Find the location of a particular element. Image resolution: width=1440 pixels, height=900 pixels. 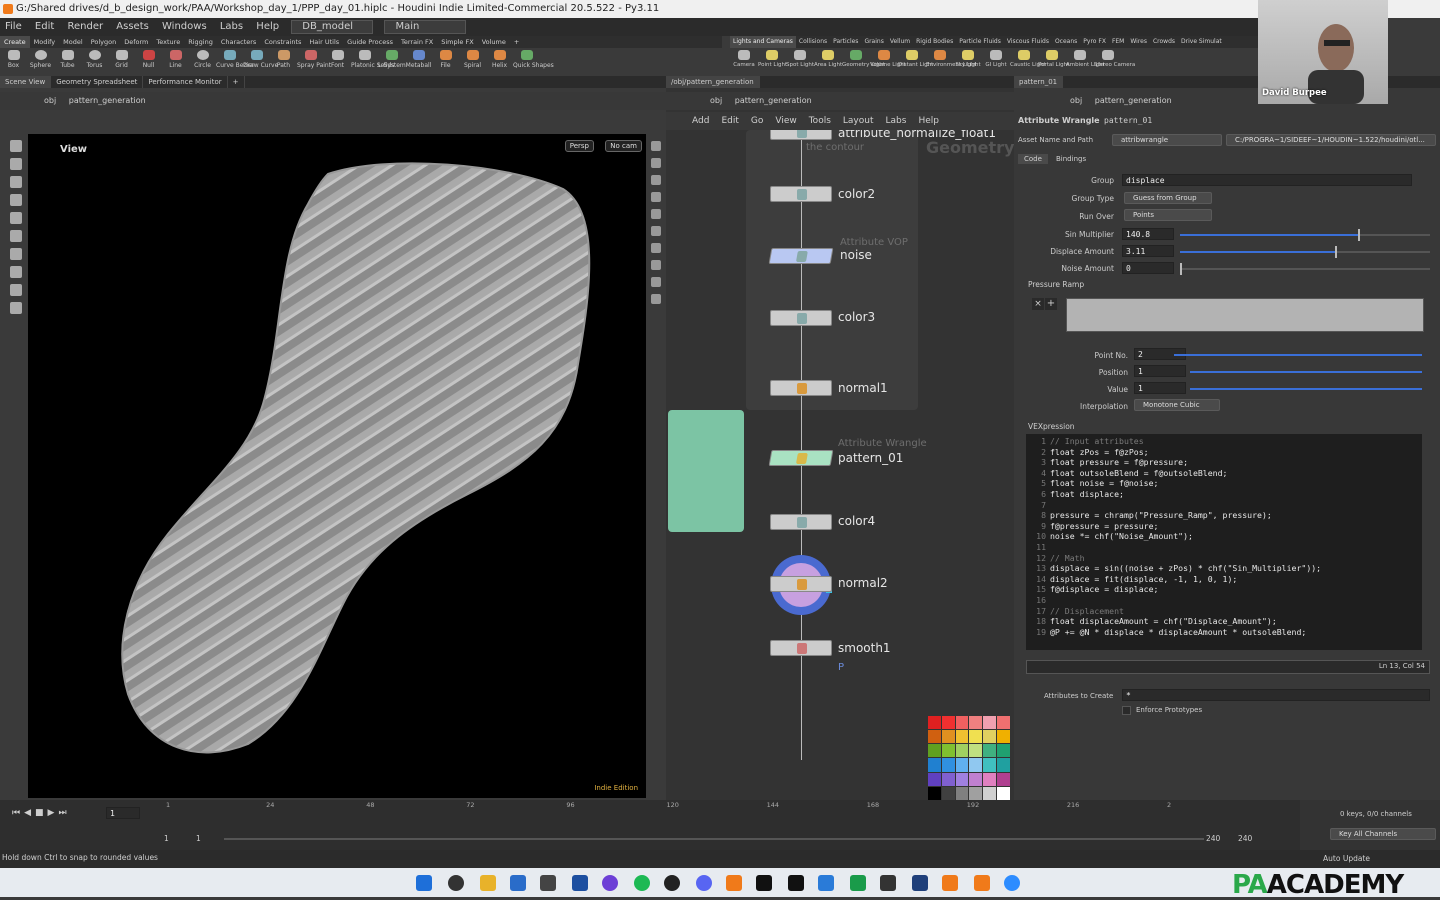

display-options-icon is located at coordinates (656, 146).